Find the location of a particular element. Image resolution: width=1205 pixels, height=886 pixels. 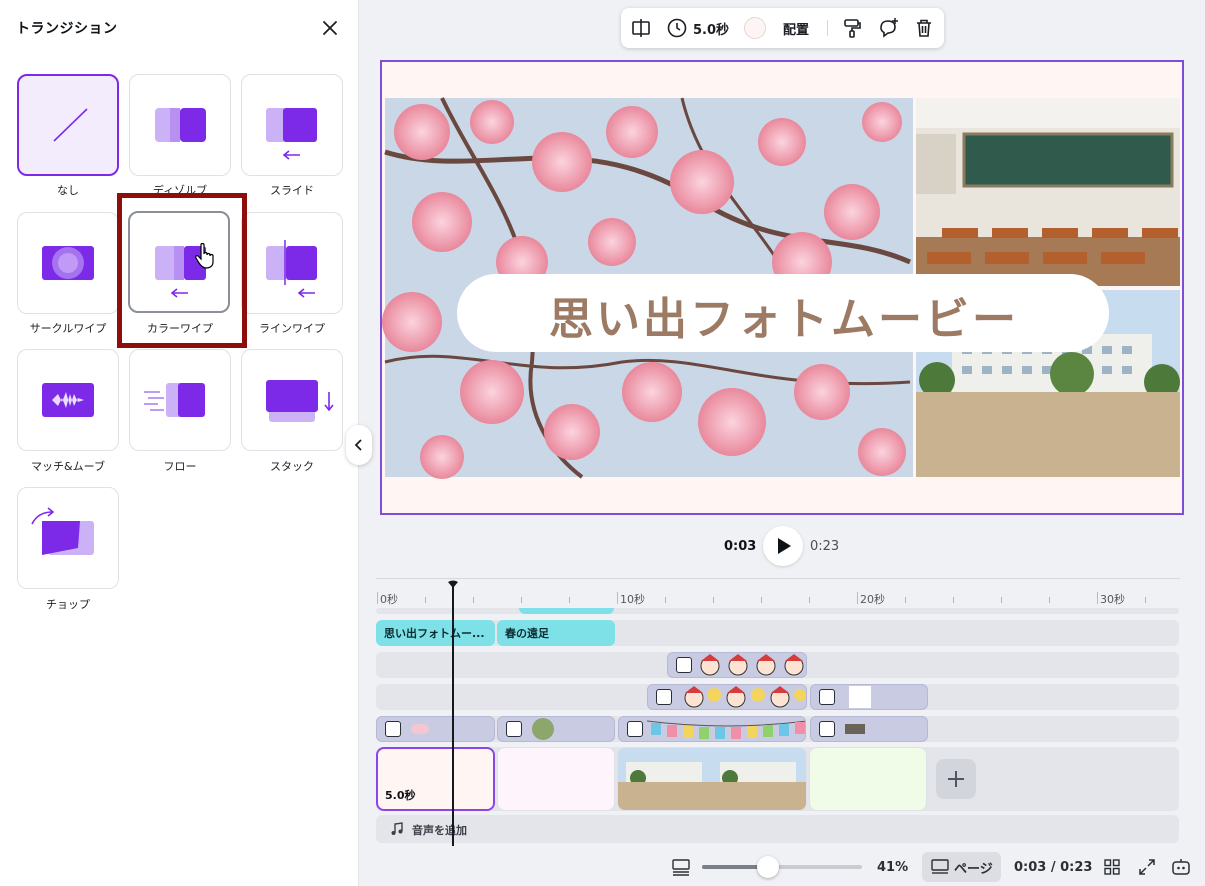

fullscreen-button is located at coordinates (1147, 867).